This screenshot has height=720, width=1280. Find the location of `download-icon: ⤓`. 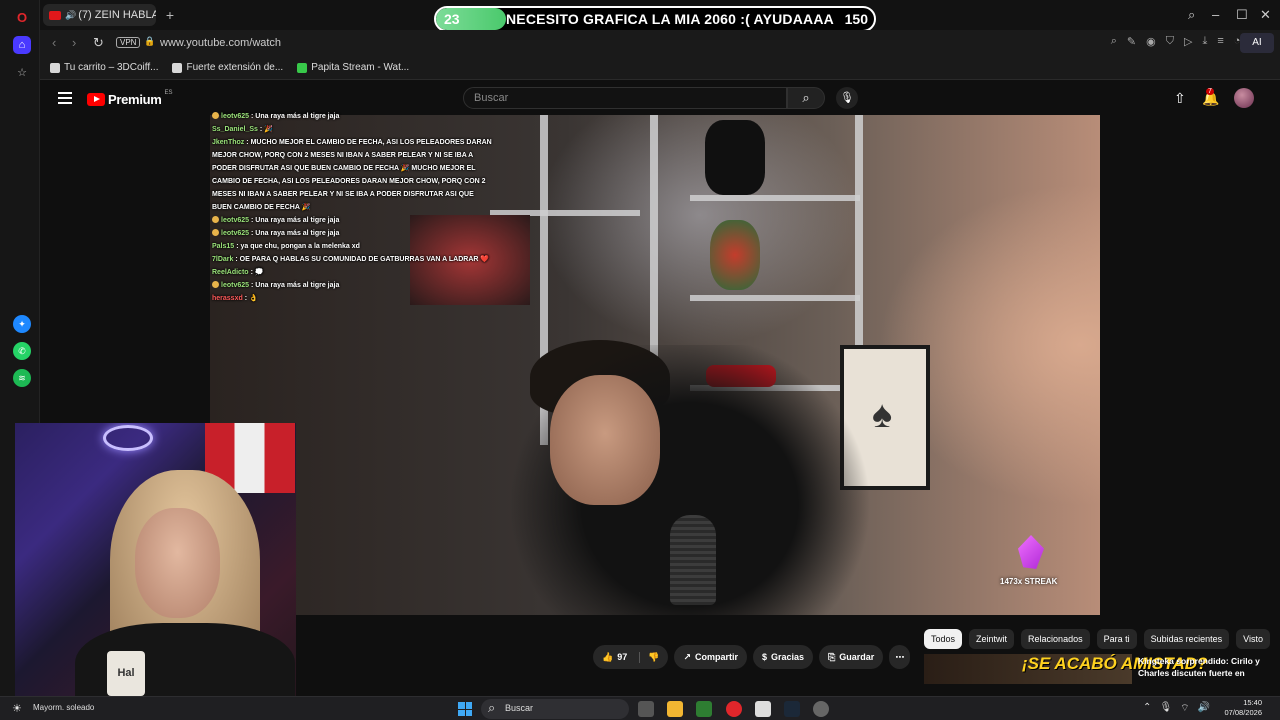

download-icon: ⤓ is located at coordinates (1204, 41).